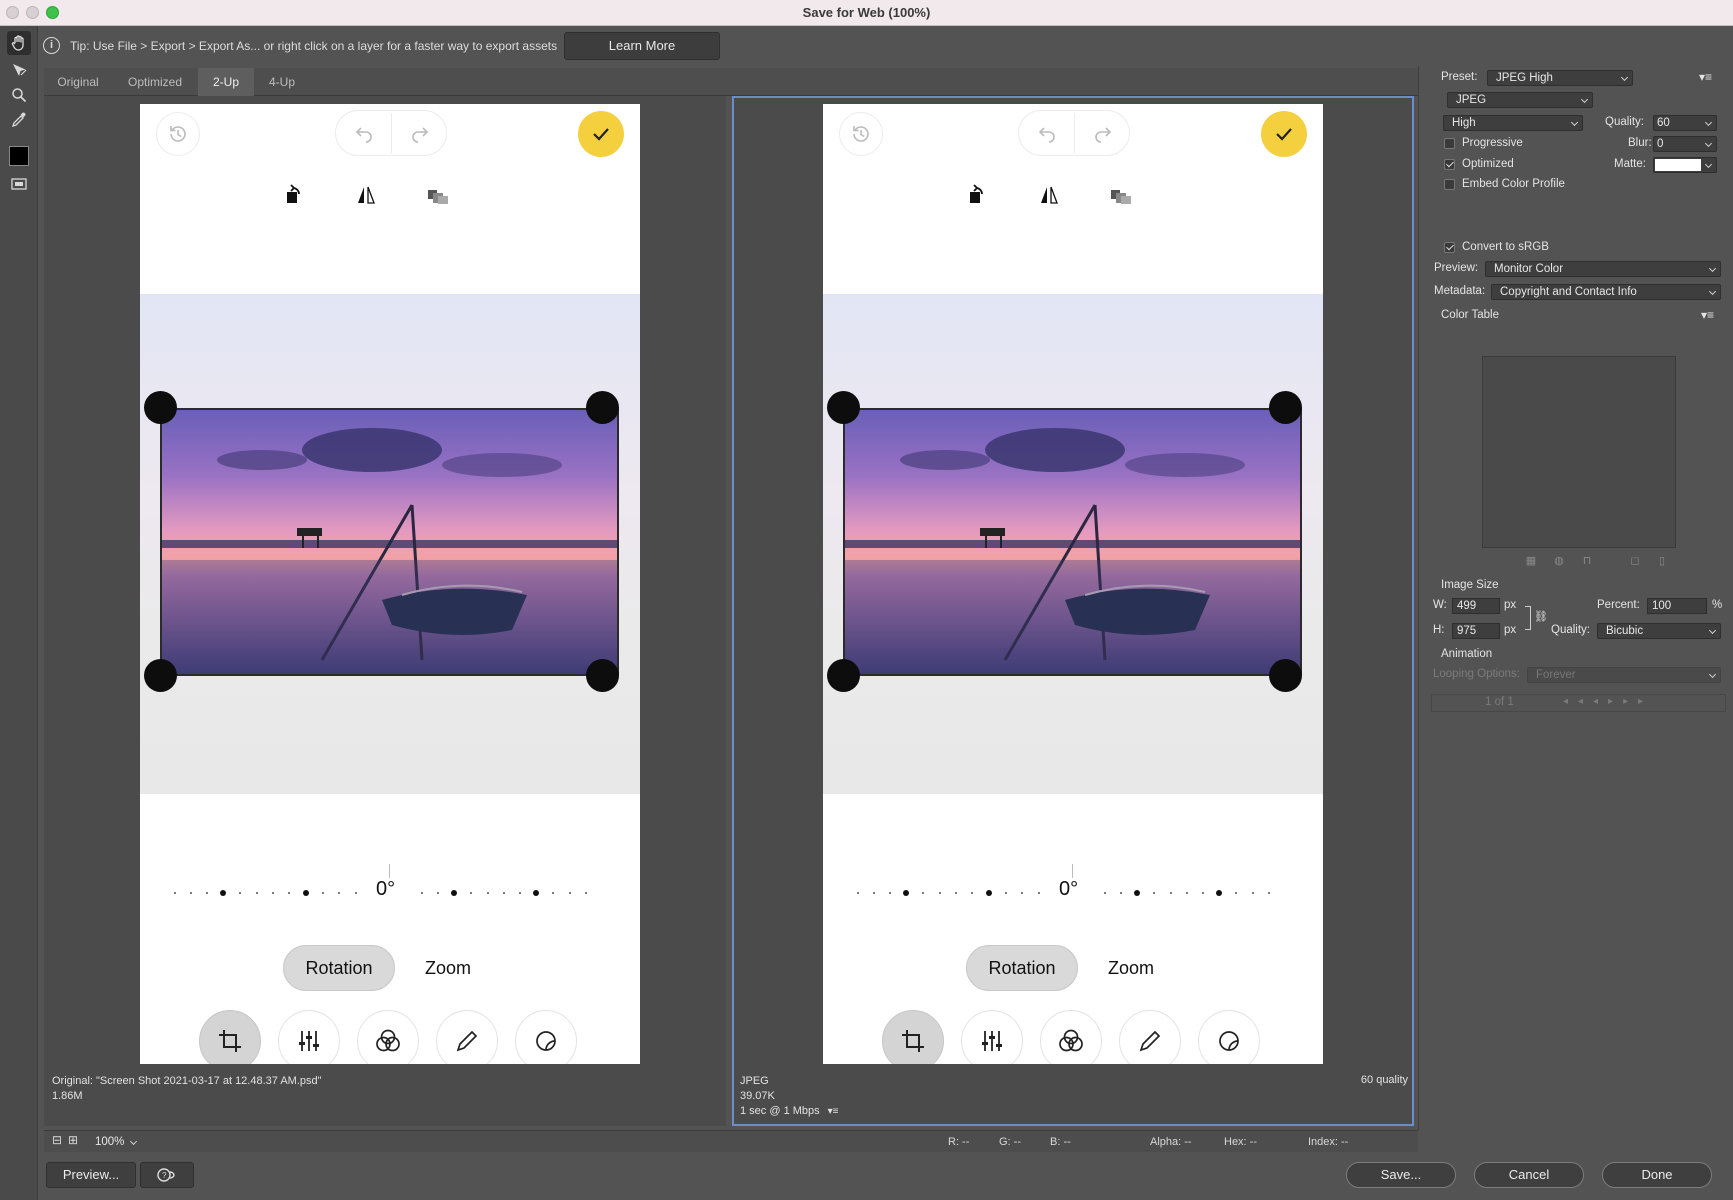  What do you see at coordinates (1049, 195) in the screenshot?
I see `flip-icon` at bounding box center [1049, 195].